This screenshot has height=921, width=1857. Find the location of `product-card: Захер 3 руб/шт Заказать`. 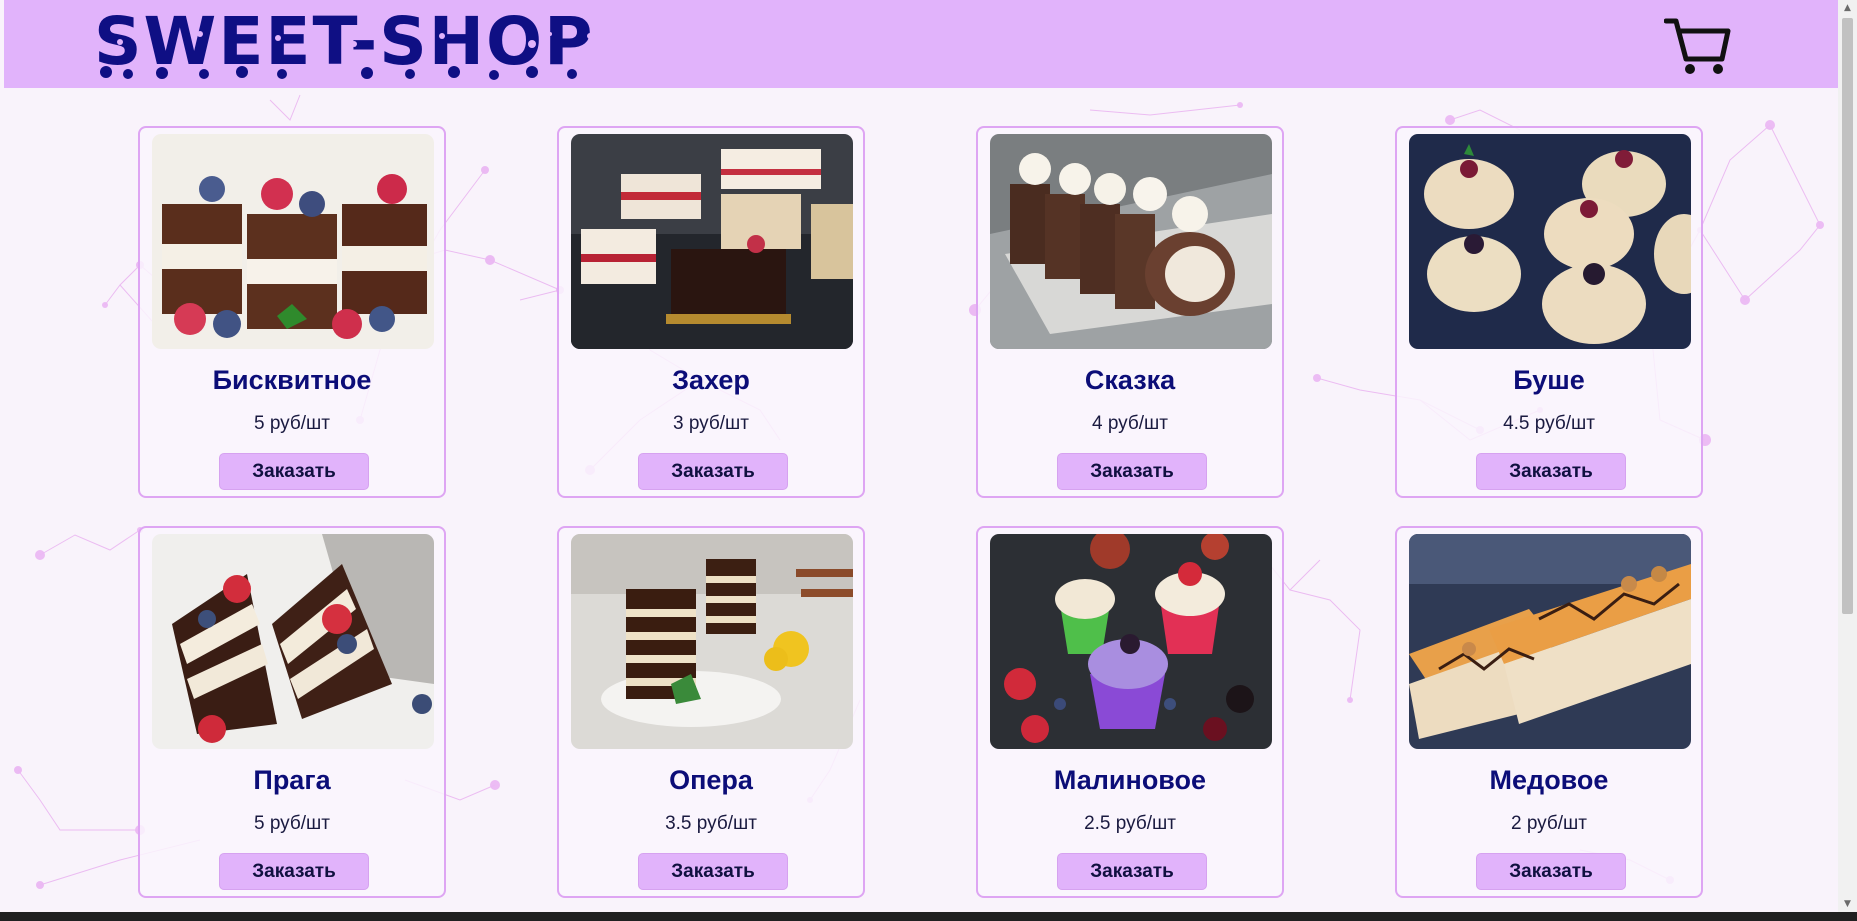

product-card: Захер 3 руб/шт Заказать is located at coordinates (711, 312).